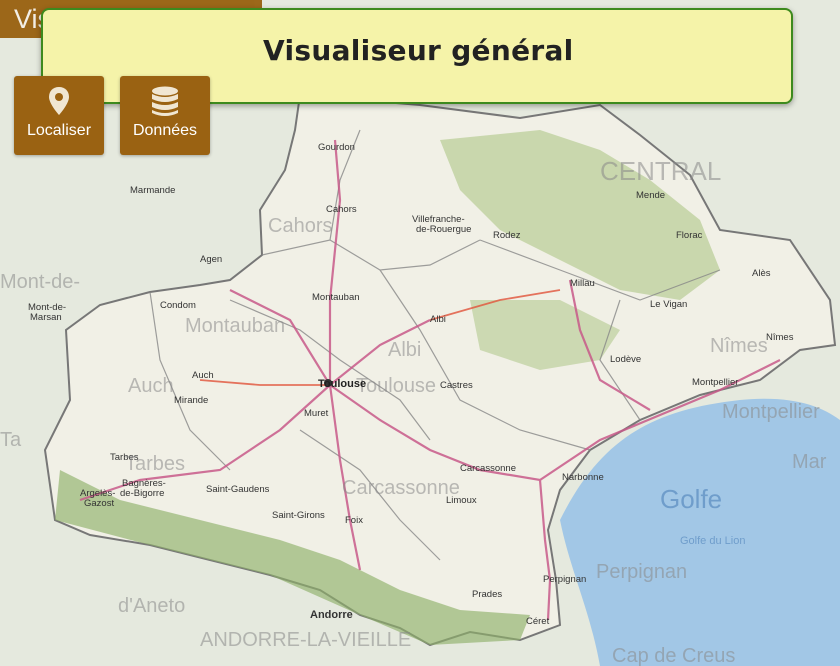 The image size is (840, 666). Describe the element at coordinates (354, 520) in the screenshot. I see `map-label-city: Foix` at that location.